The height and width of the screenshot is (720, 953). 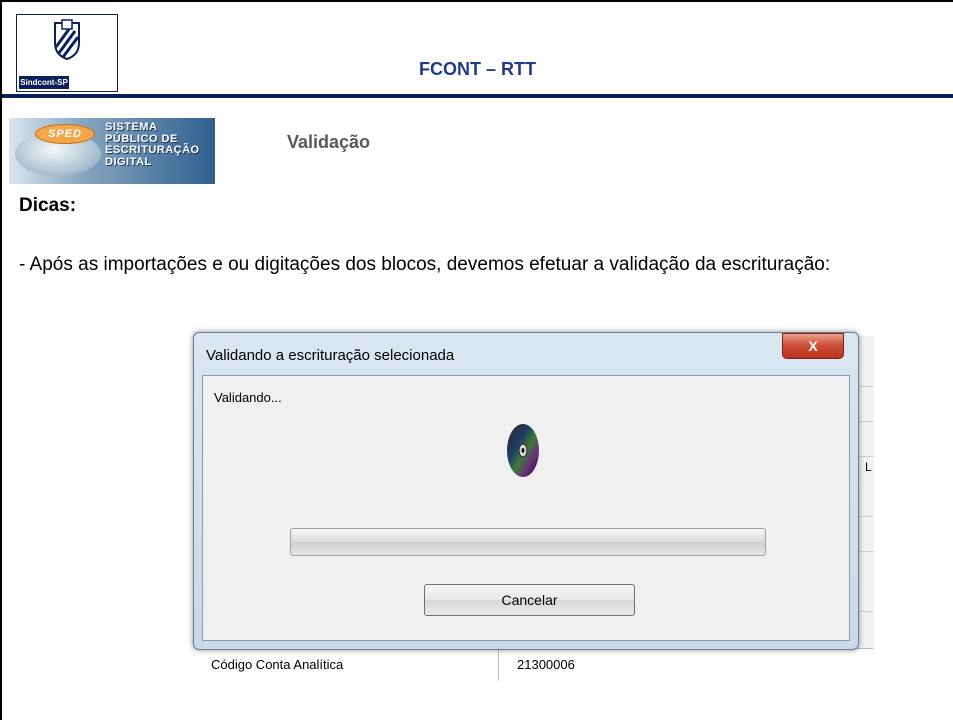 I want to click on close-button: X, so click(x=813, y=346).